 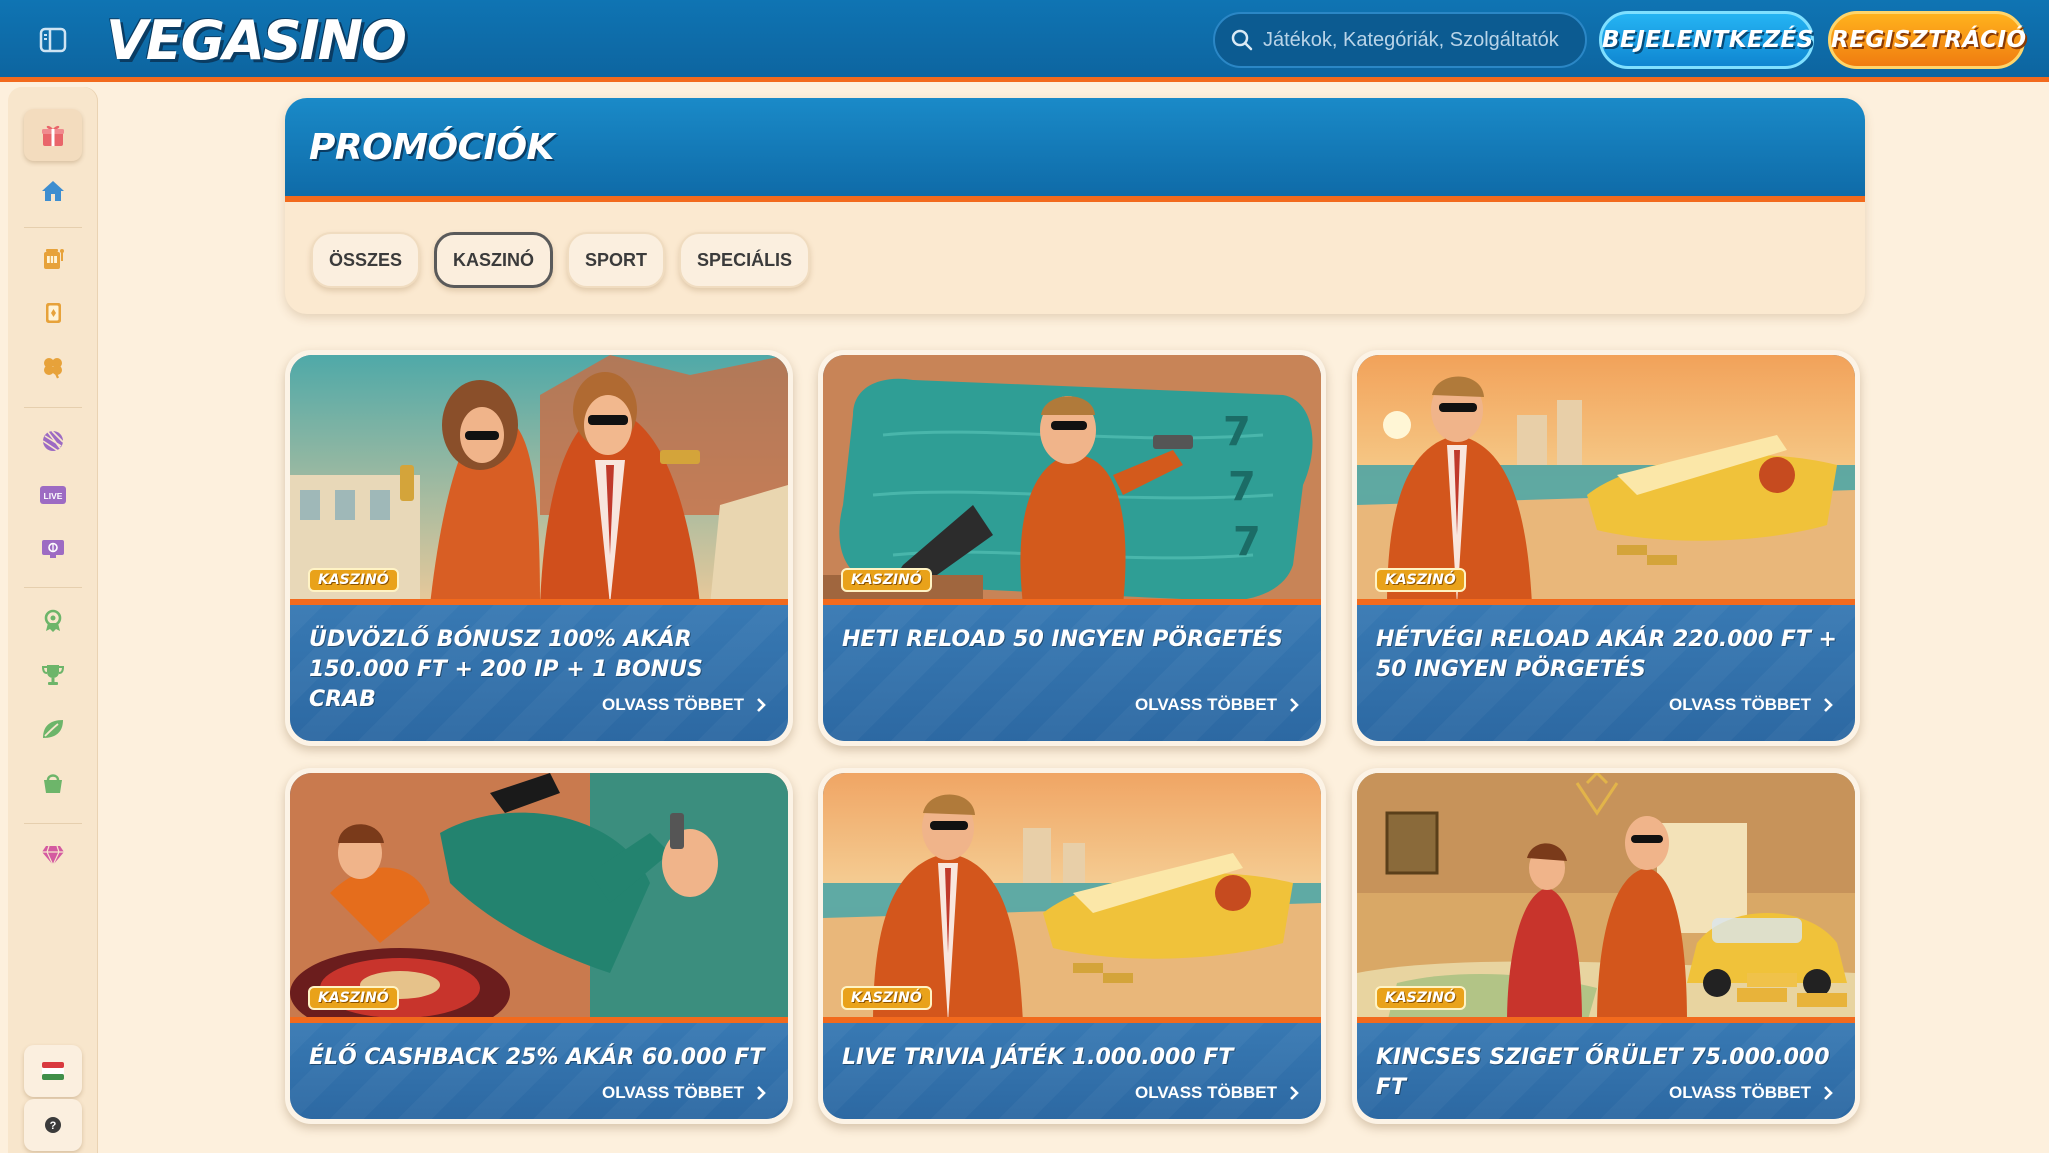 I want to click on search-box, so click(x=1400, y=40).